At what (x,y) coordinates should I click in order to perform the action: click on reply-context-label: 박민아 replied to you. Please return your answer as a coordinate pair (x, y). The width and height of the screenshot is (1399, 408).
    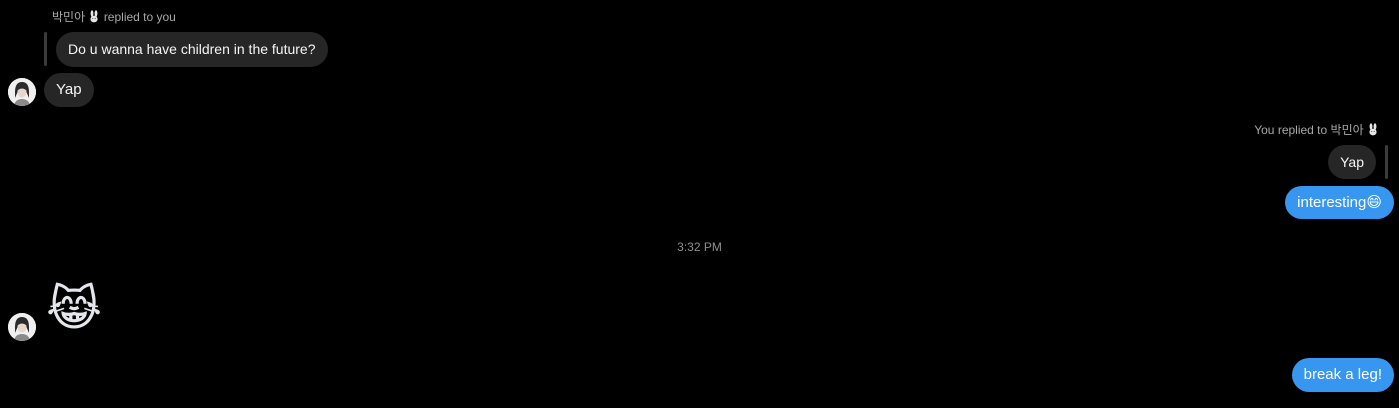
    Looking at the image, I should click on (114, 17).